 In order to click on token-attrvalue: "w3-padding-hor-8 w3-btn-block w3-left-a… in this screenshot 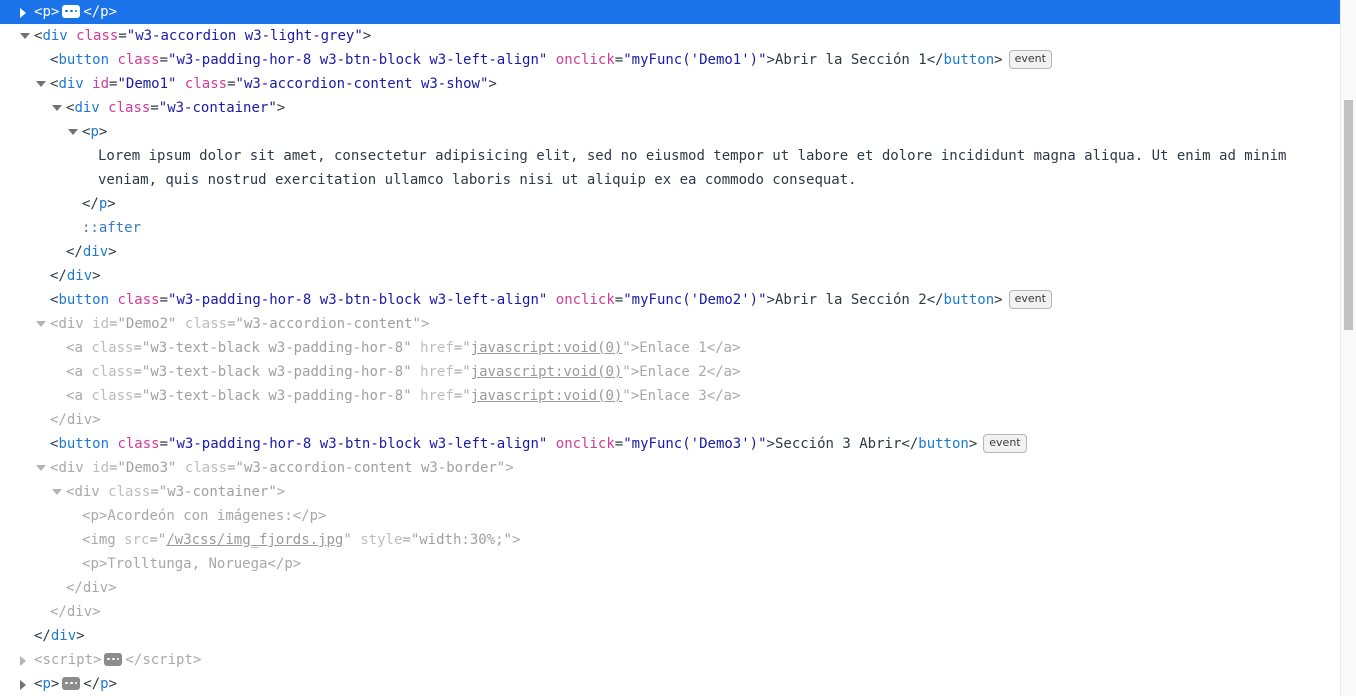, I will do `click(358, 444)`.